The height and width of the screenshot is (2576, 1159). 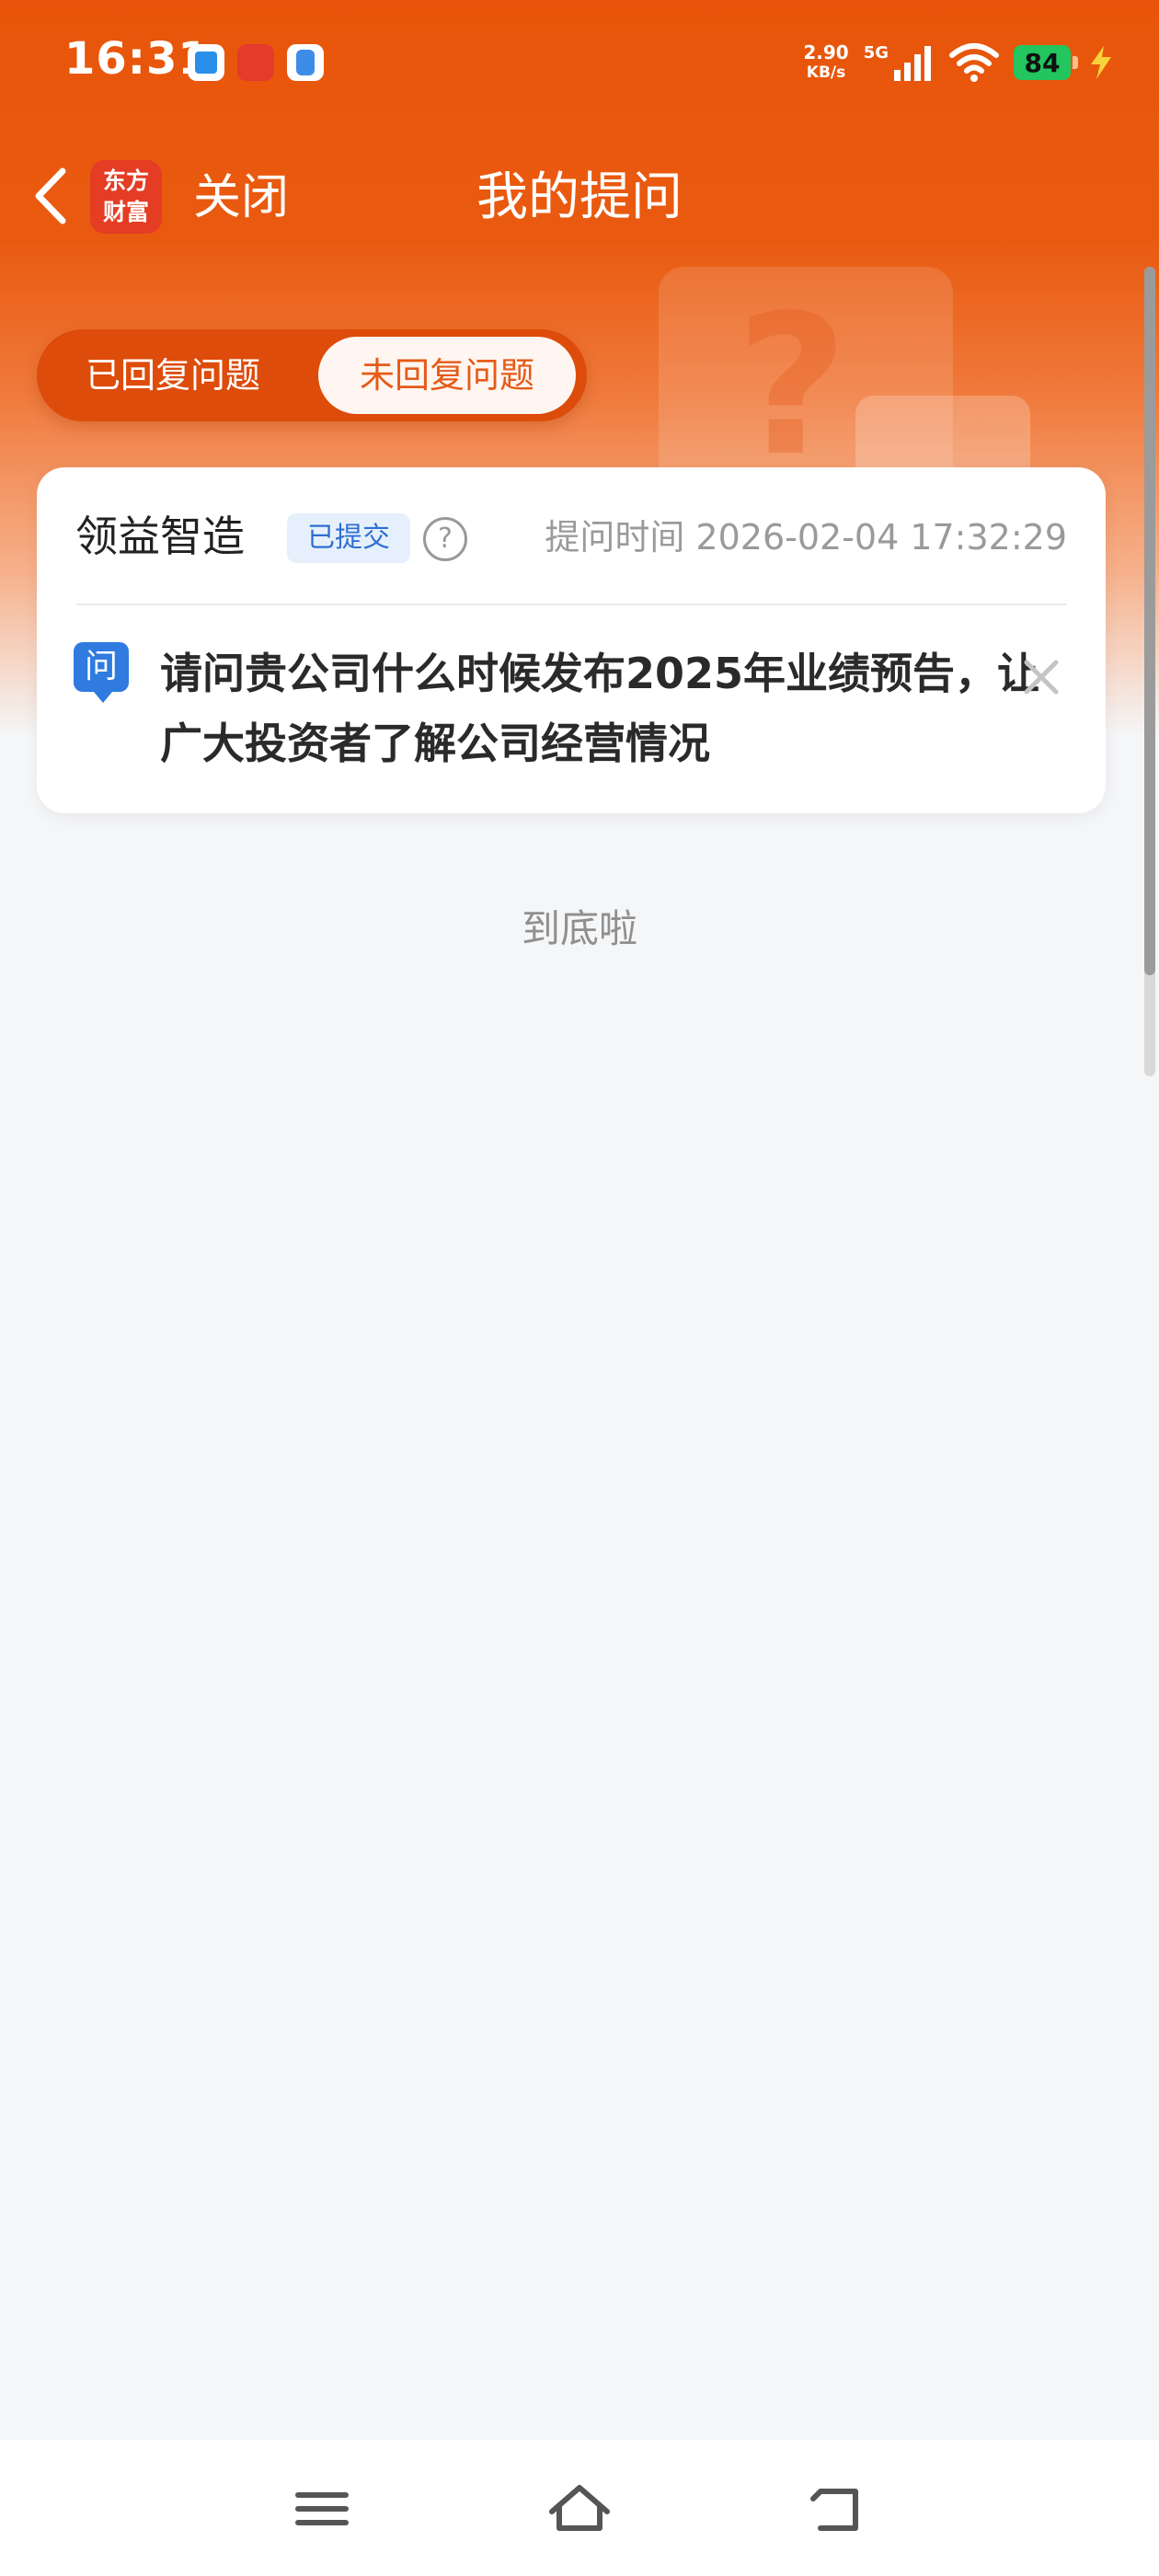 What do you see at coordinates (579, 64) in the screenshot?
I see `status-bar: 16:31 2.90 KB/s 5G 84` at bounding box center [579, 64].